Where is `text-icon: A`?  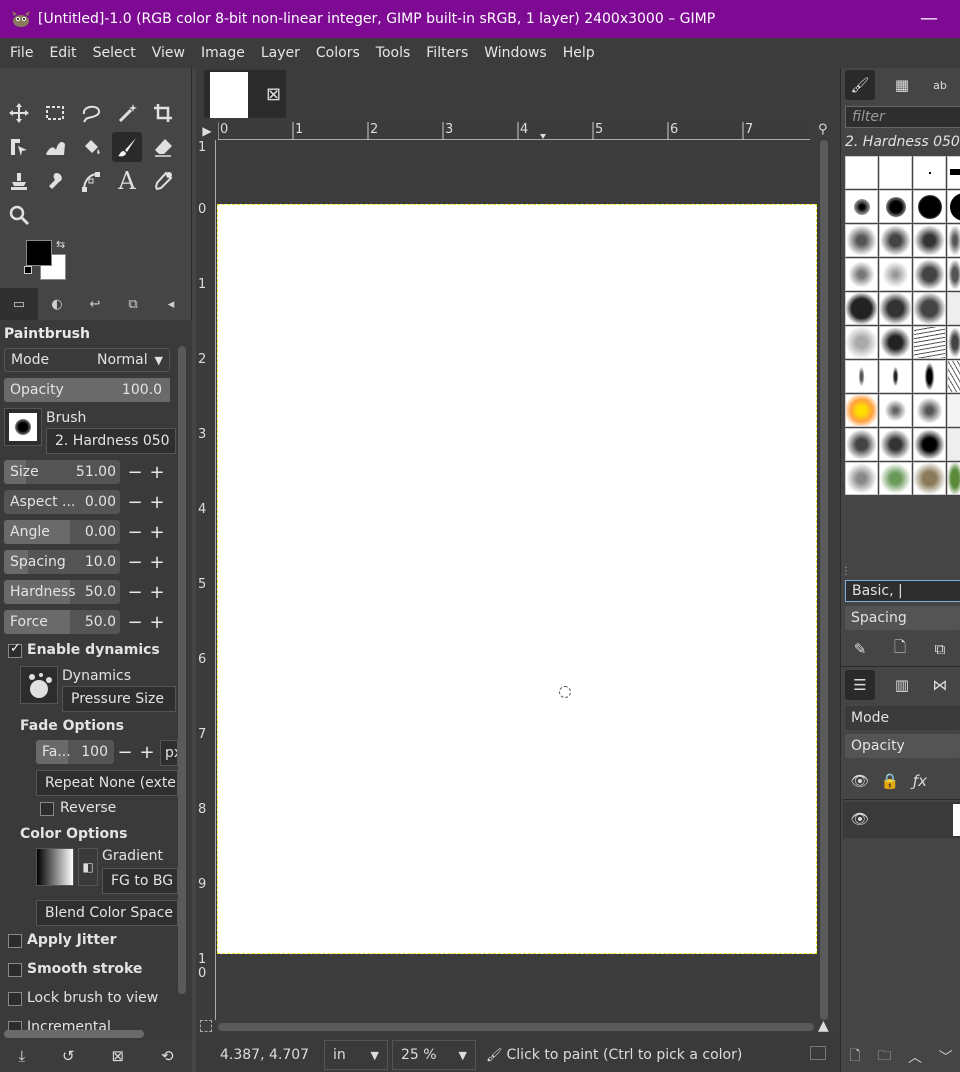
text-icon: A is located at coordinates (127, 181).